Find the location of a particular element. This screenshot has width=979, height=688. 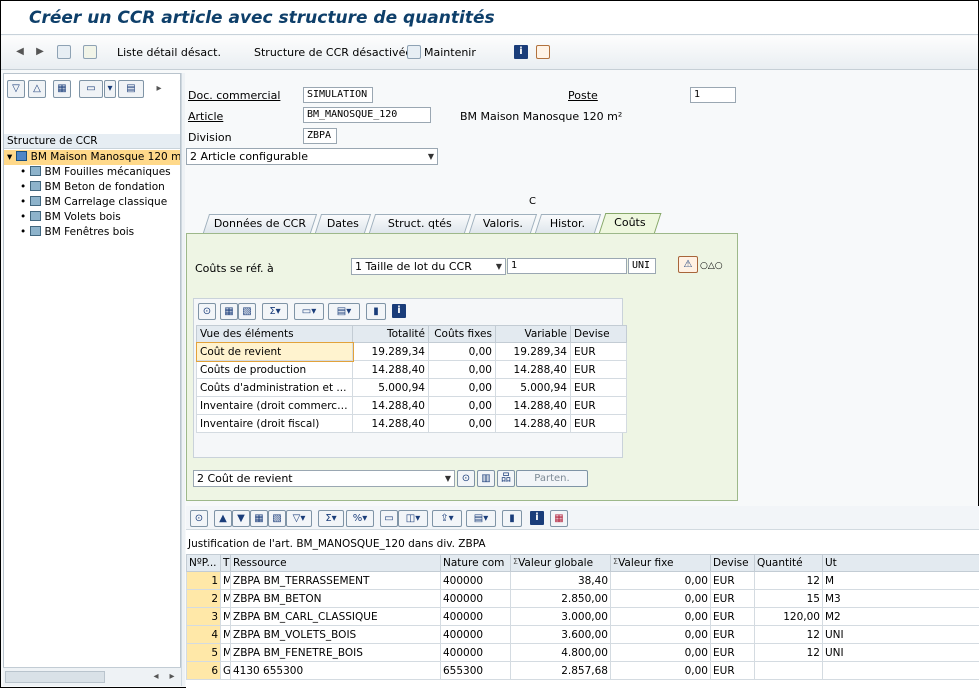

poste-label: Poste is located at coordinates (583, 95).